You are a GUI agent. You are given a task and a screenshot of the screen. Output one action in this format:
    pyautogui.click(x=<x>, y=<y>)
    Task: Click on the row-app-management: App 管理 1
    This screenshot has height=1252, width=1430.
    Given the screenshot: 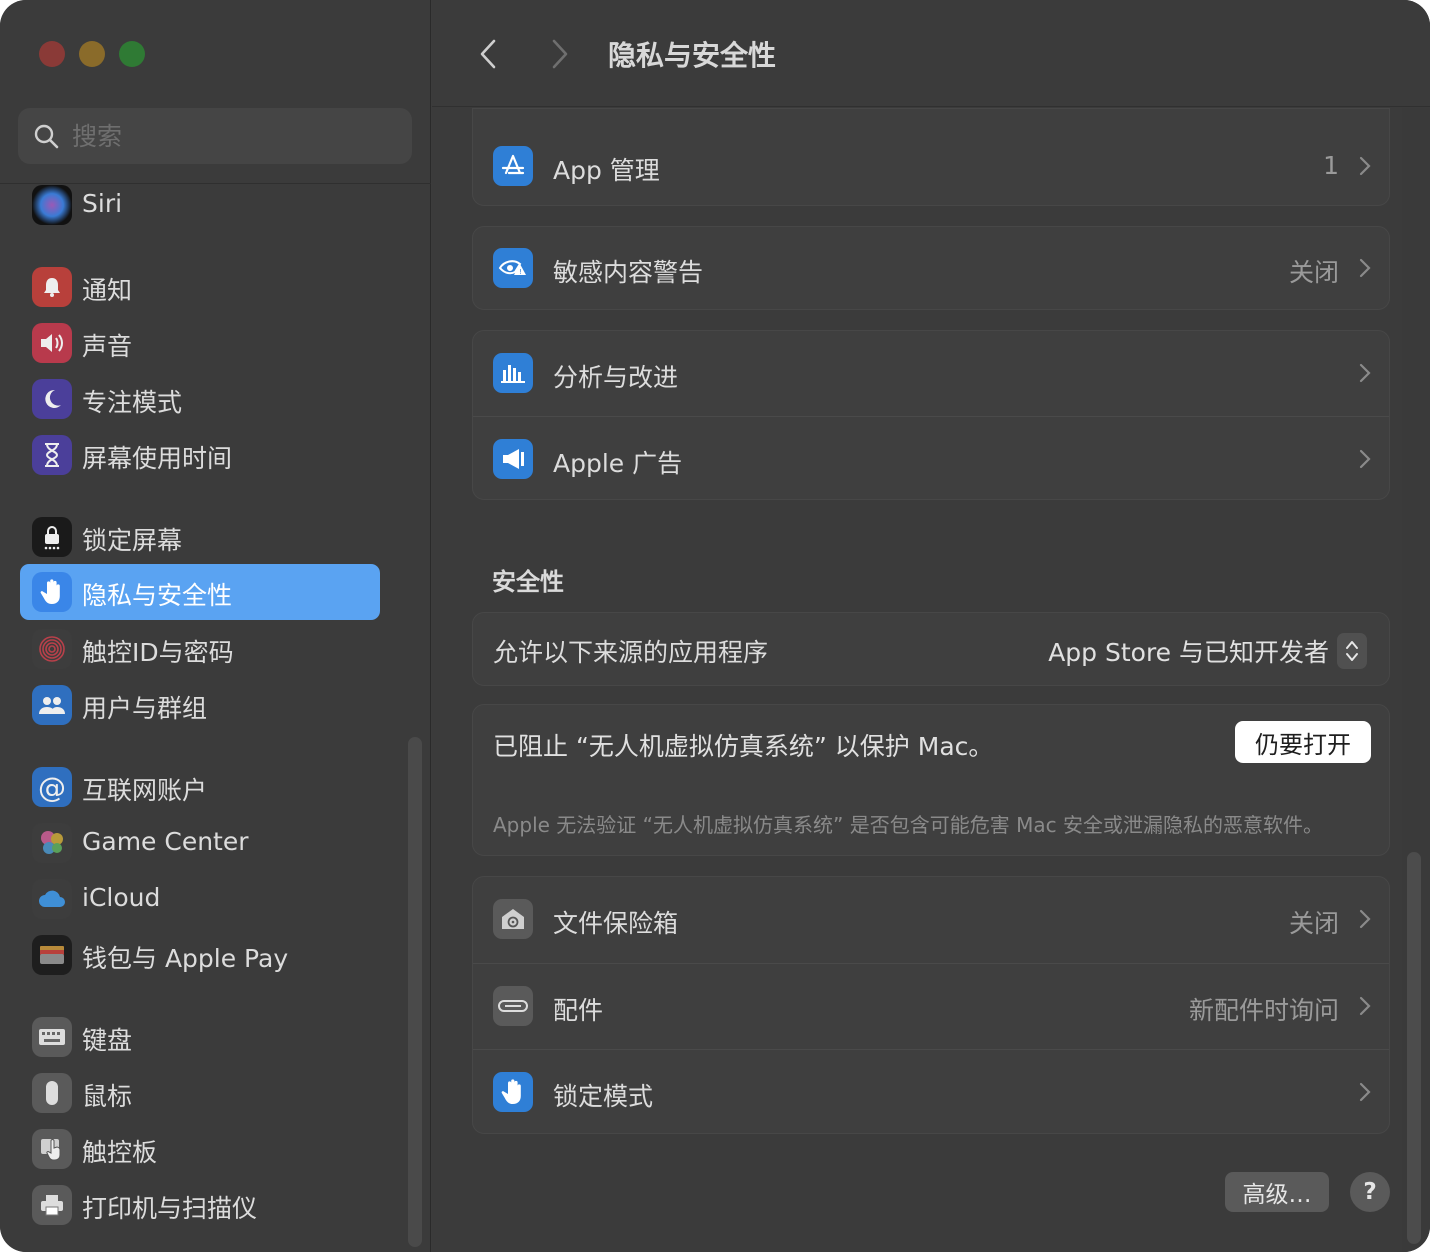 What is the action you would take?
    pyautogui.click(x=931, y=164)
    